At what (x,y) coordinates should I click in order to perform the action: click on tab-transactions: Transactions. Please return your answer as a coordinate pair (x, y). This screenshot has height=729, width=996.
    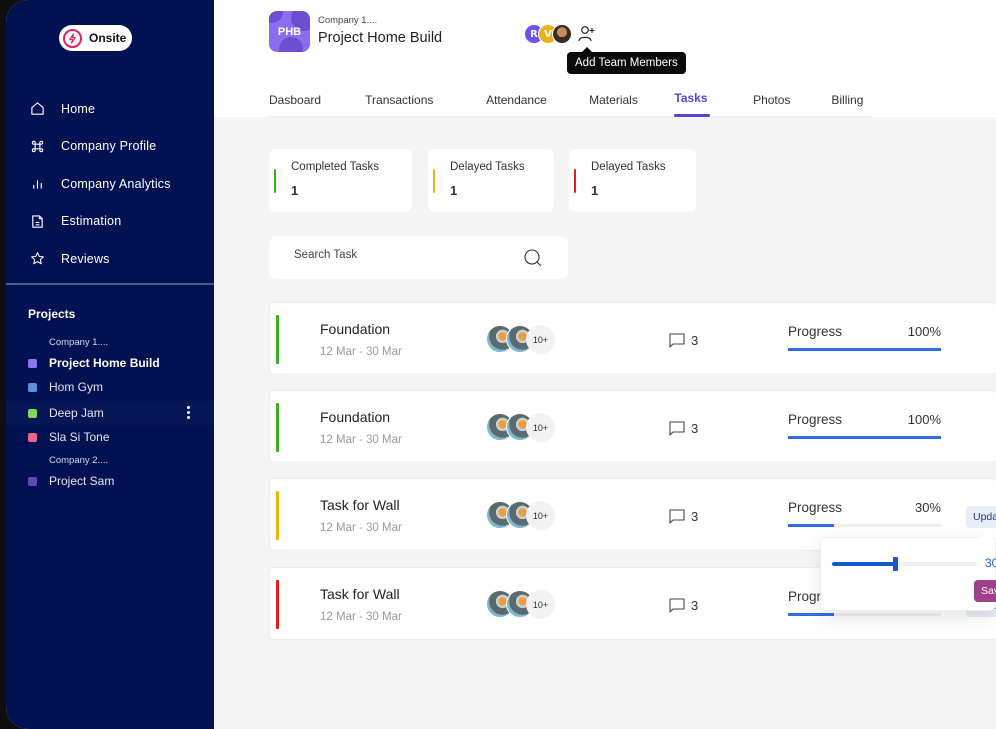
    Looking at the image, I should click on (425, 102).